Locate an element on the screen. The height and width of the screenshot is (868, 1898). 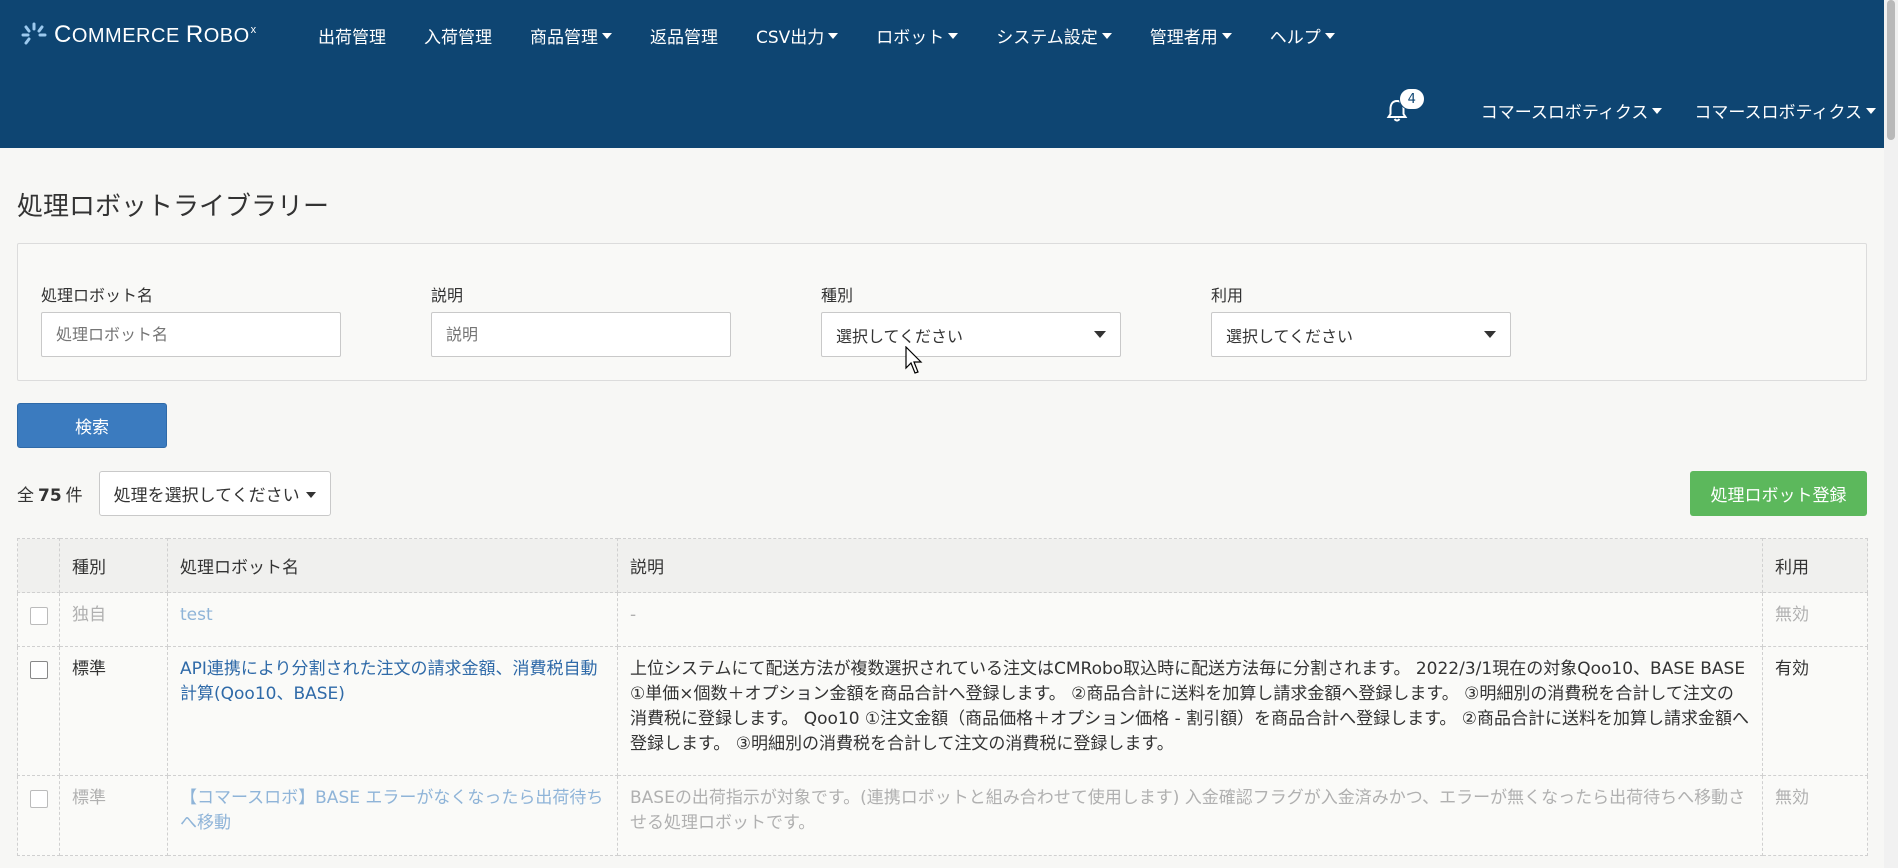
notification-count-badge: 4 is located at coordinates (1411, 99).